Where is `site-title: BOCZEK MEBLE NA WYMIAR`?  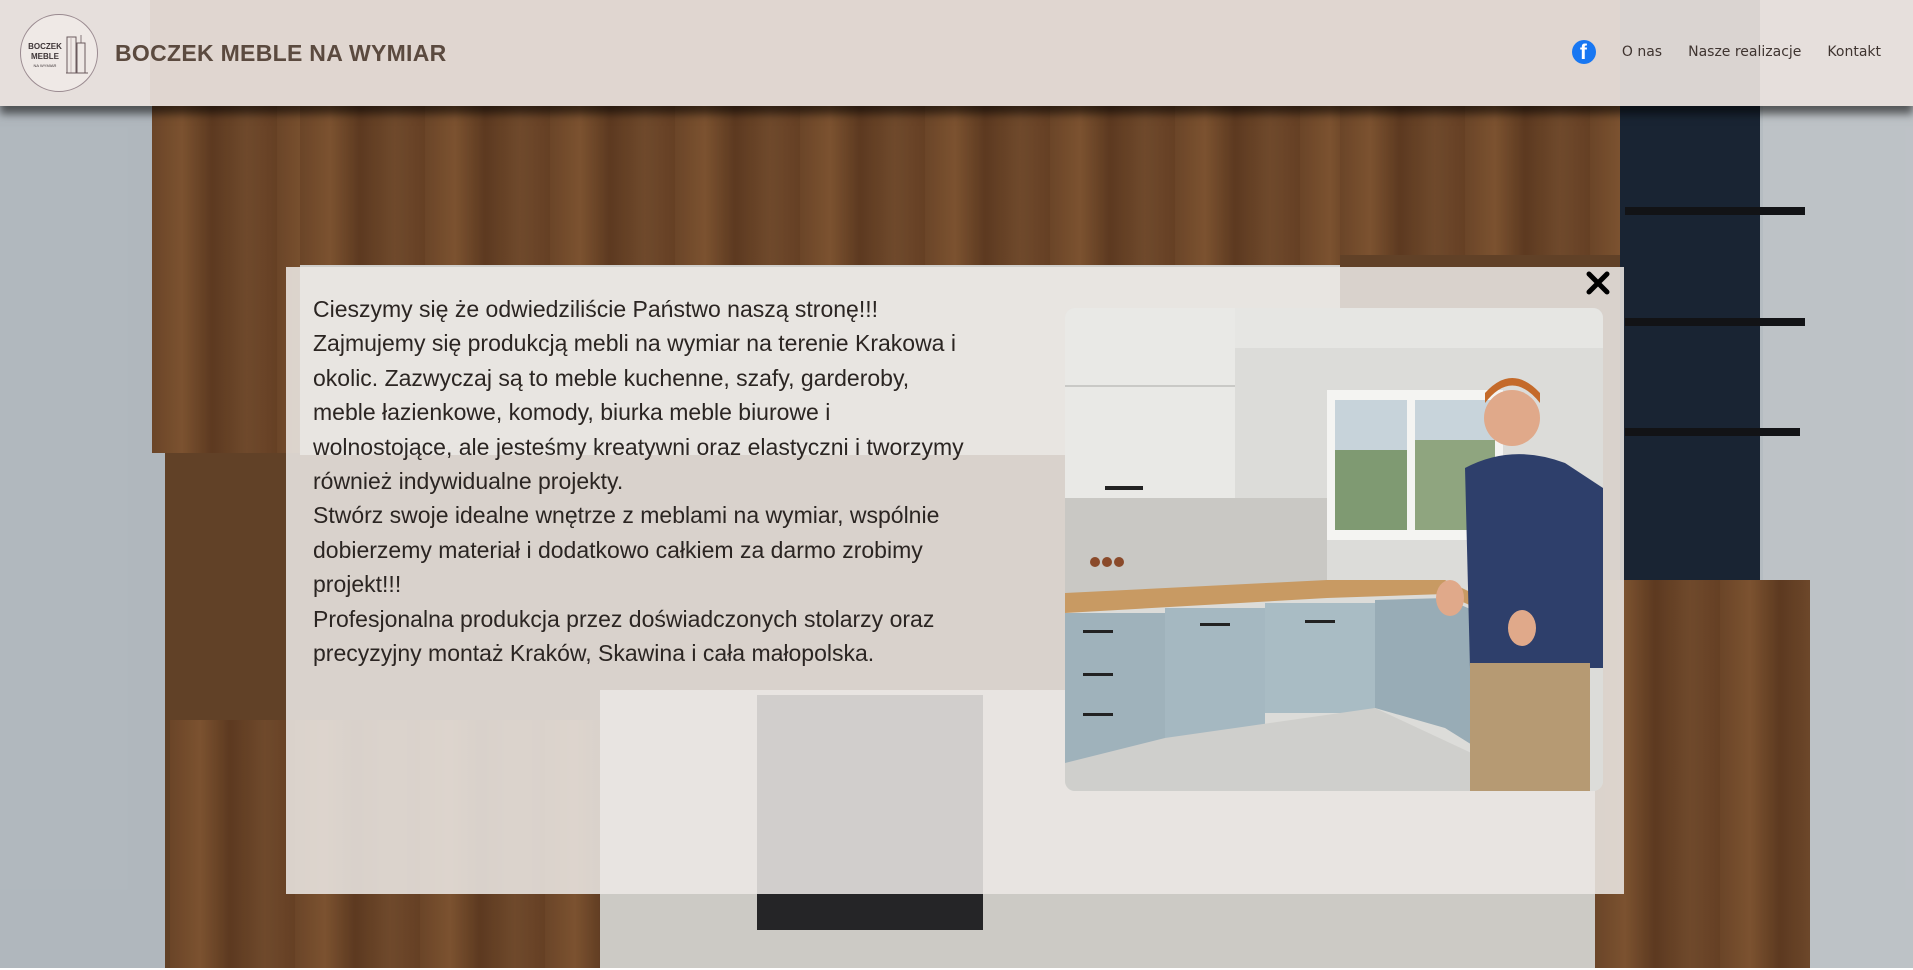
site-title: BOCZEK MEBLE NA WYMIAR is located at coordinates (281, 53).